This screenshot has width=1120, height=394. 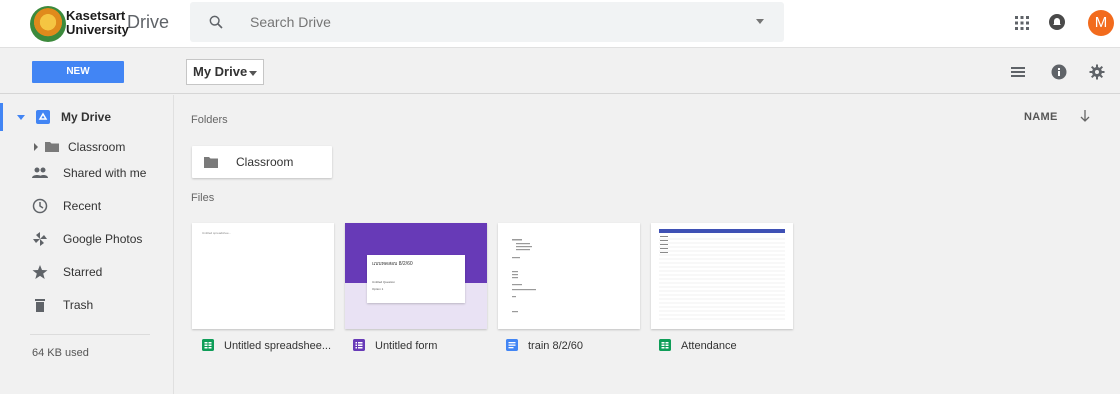 What do you see at coordinates (1041, 117) in the screenshot?
I see `sort-by-name-button: NAME` at bounding box center [1041, 117].